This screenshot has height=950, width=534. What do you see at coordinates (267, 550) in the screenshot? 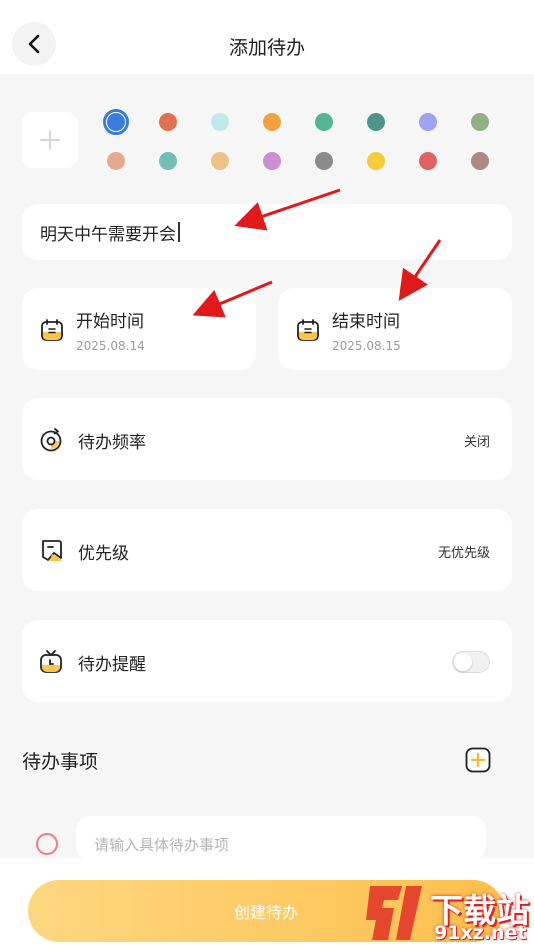
I see `priority-row: 优先级 无优先级` at bounding box center [267, 550].